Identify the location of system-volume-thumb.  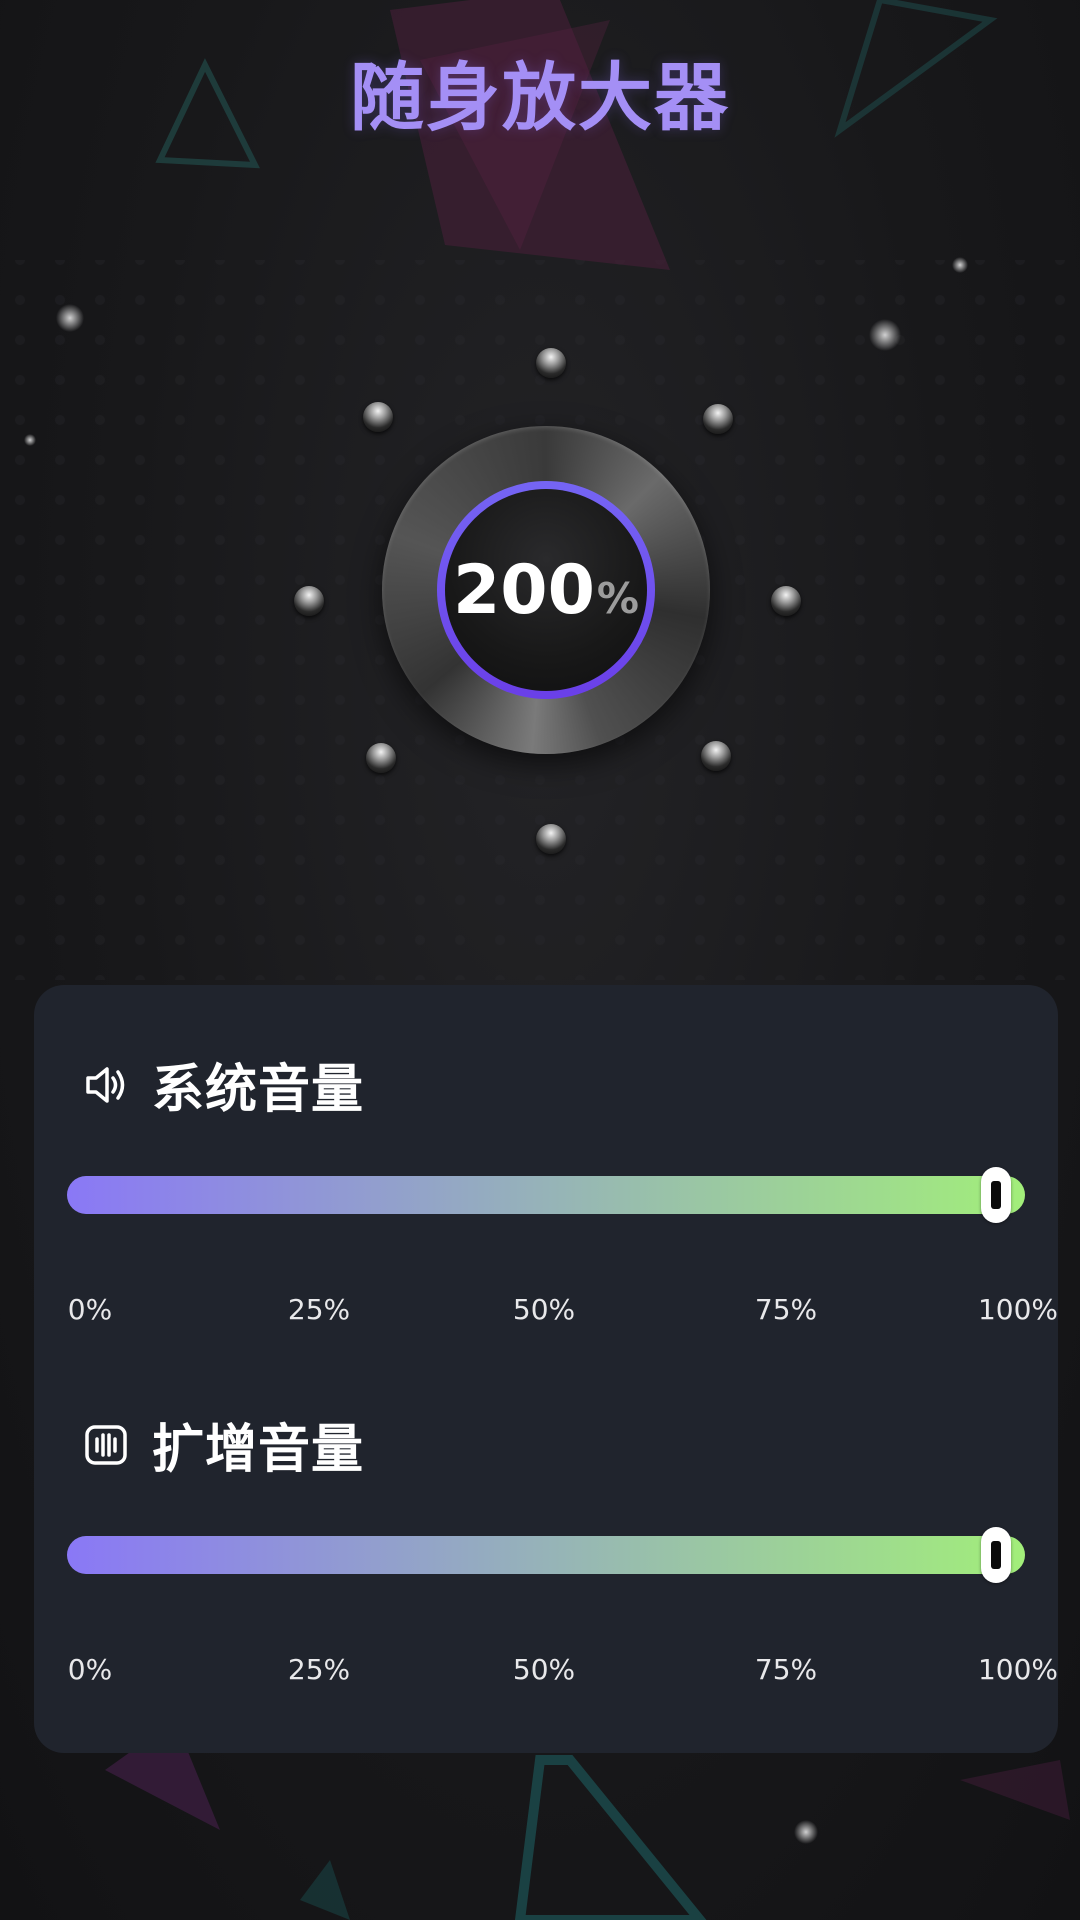
(996, 1195).